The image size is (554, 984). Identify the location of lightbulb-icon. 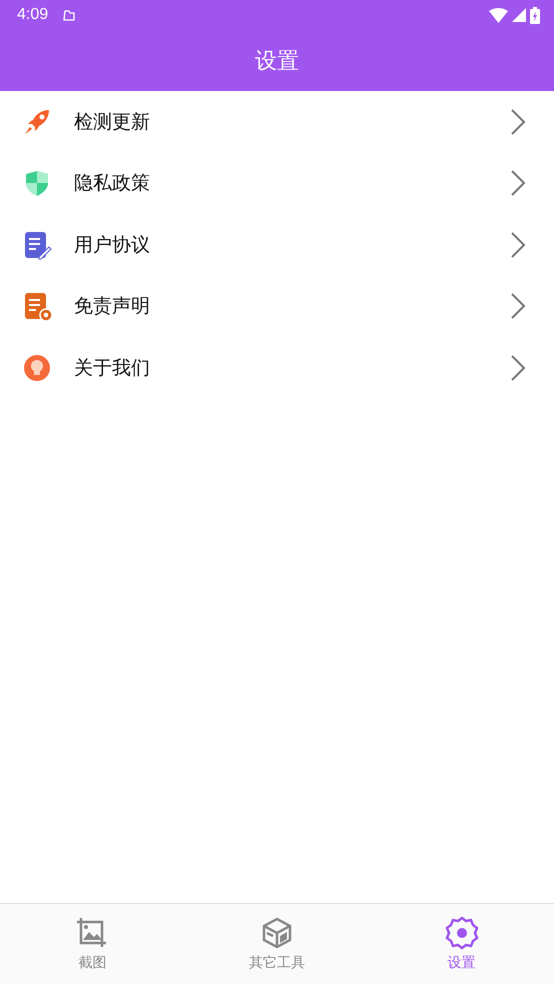
(37, 367).